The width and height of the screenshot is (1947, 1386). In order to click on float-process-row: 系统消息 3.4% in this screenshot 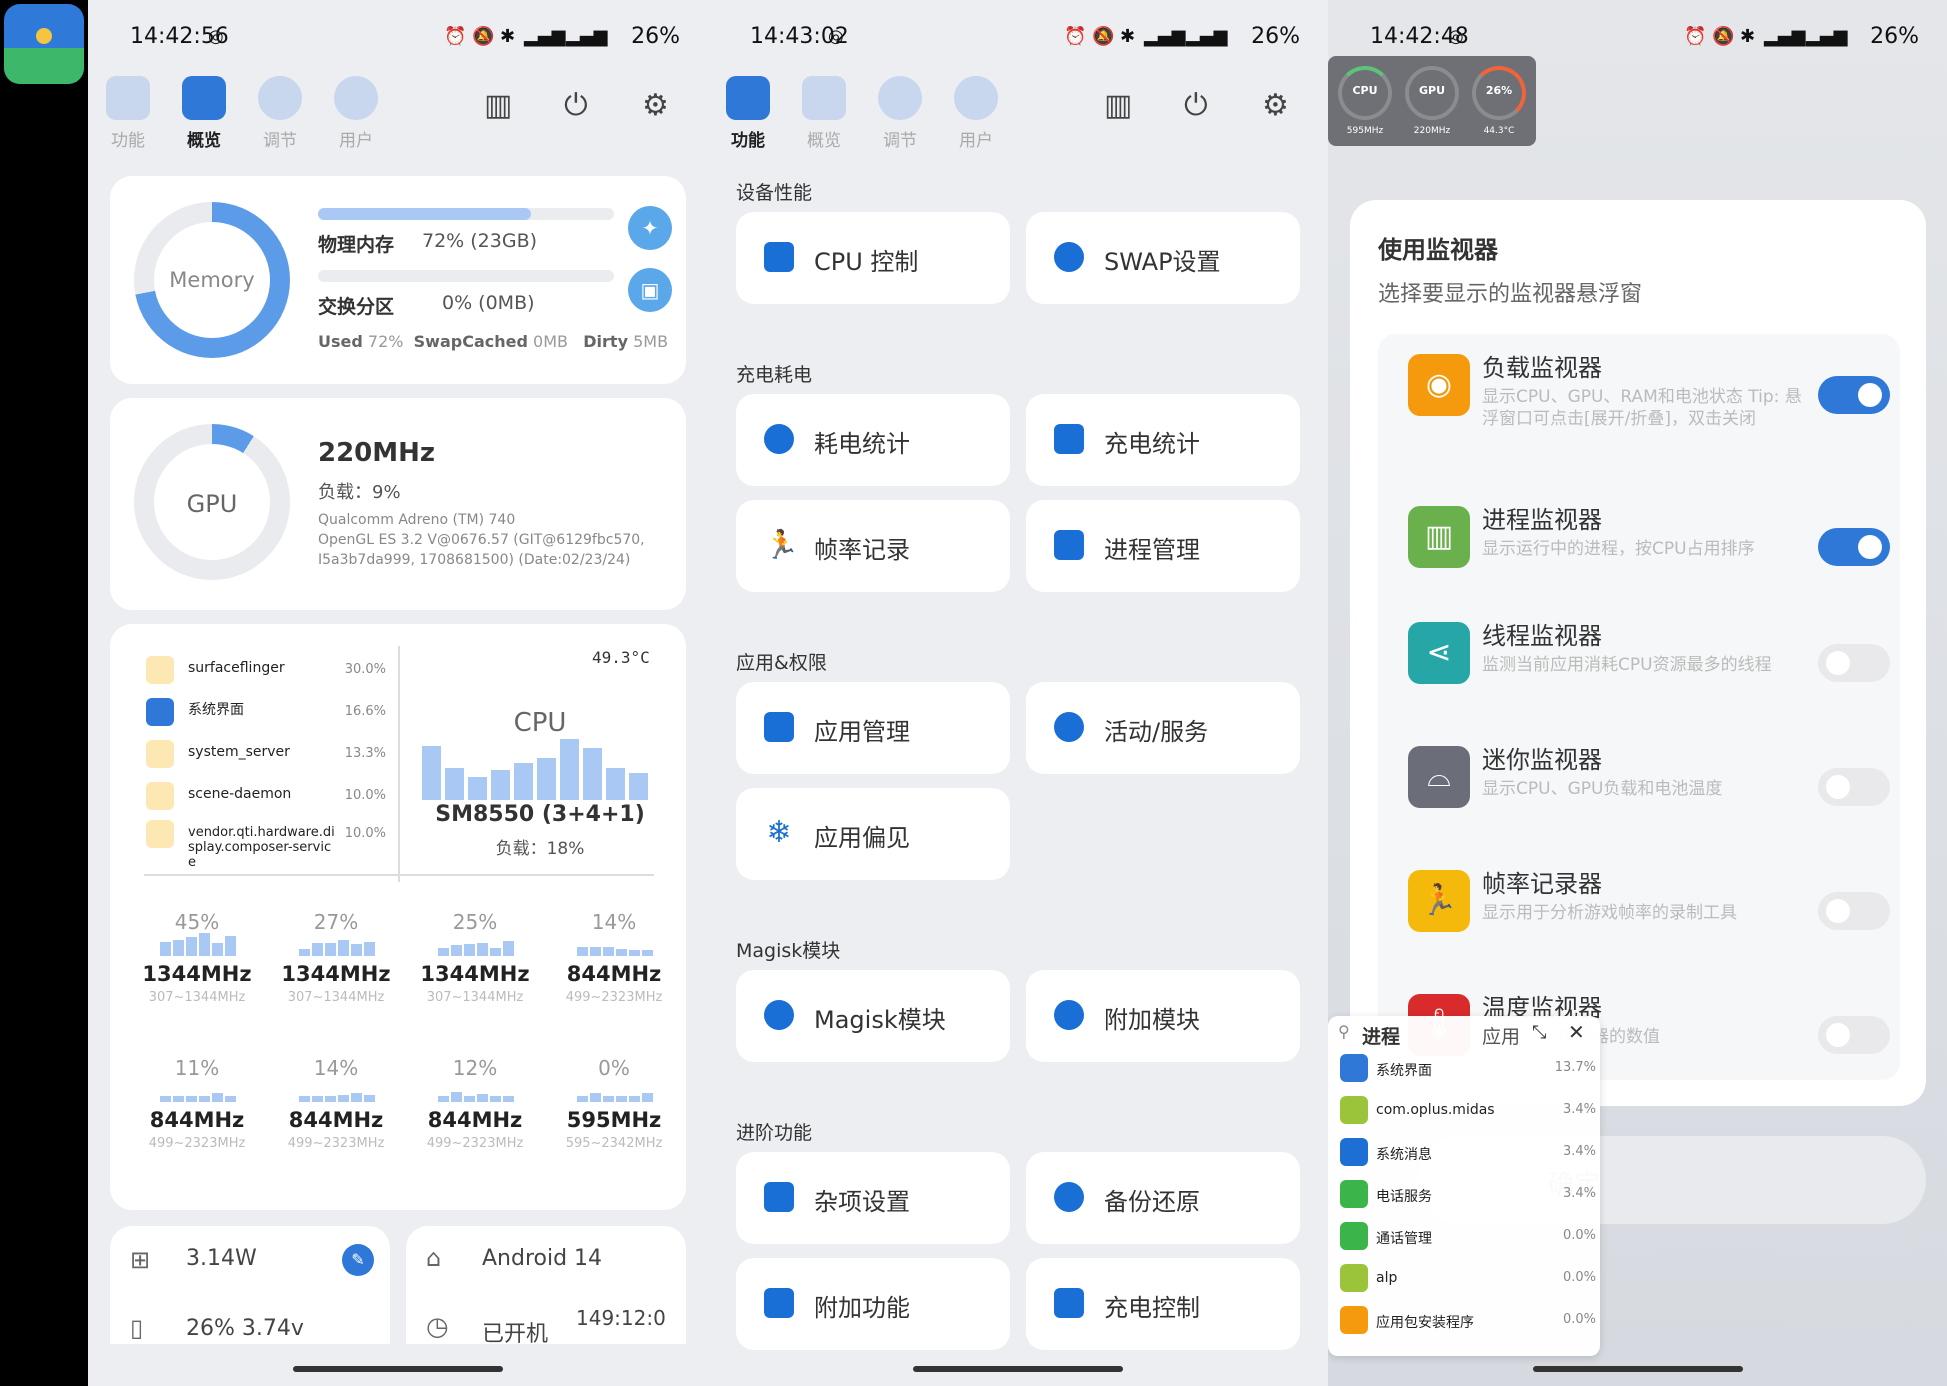, I will do `click(1468, 1153)`.